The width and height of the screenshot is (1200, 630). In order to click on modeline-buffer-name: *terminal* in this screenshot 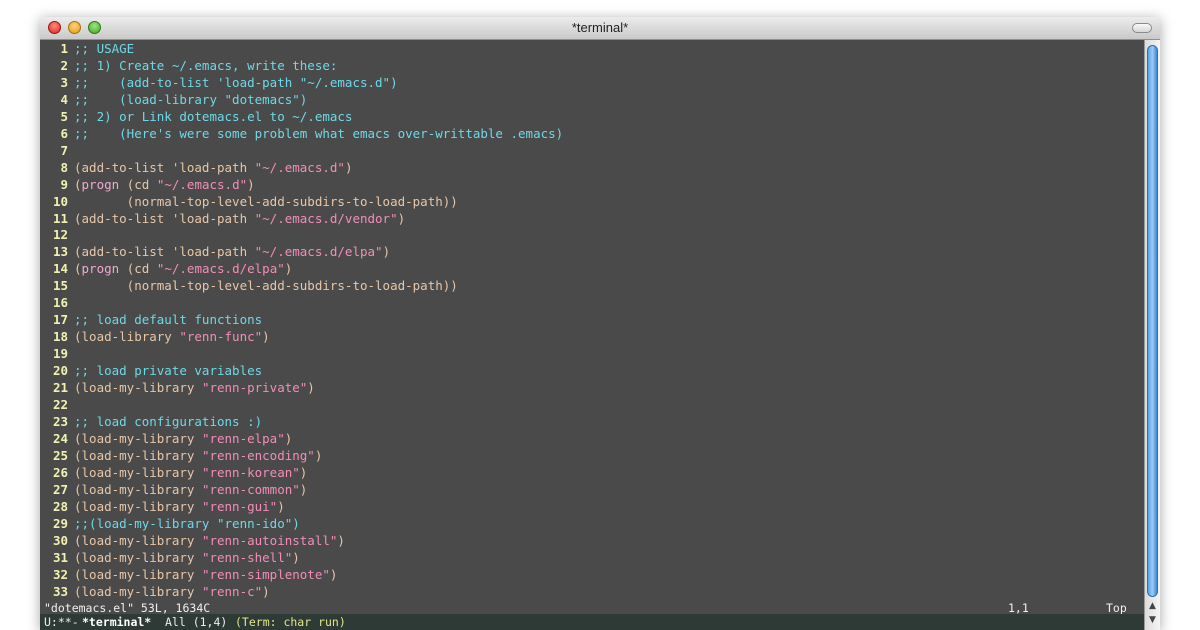, I will do `click(117, 622)`.